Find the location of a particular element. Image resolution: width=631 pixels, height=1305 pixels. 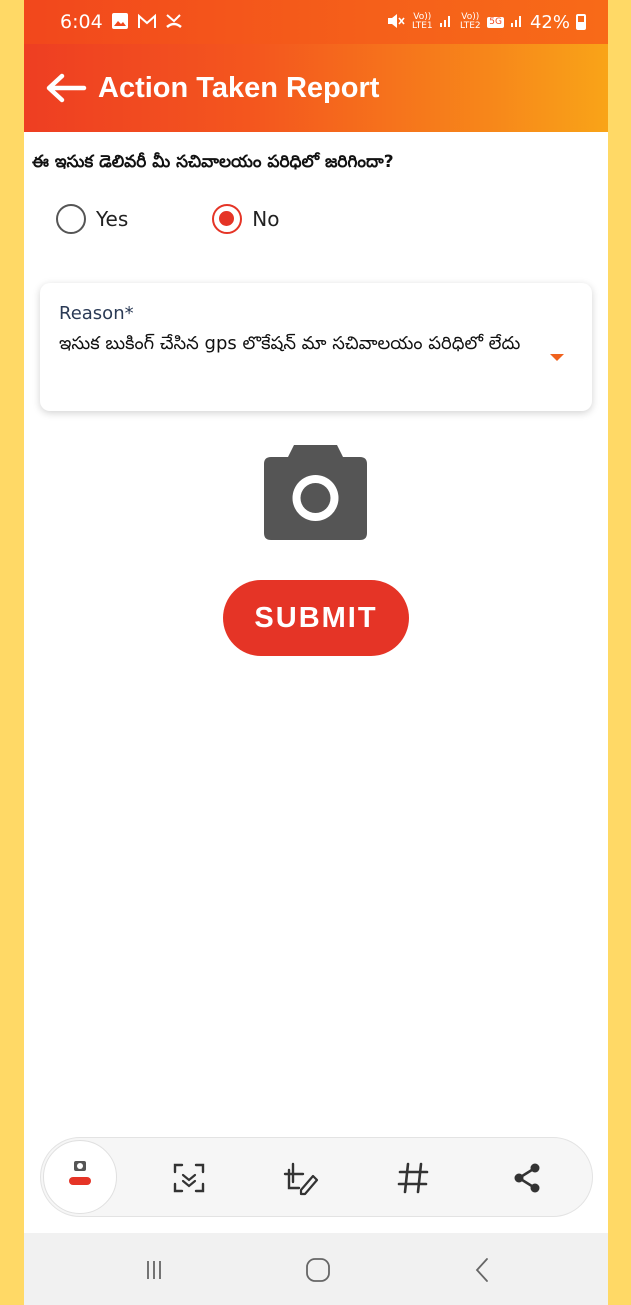

screenshot-toolbar is located at coordinates (316, 1177).